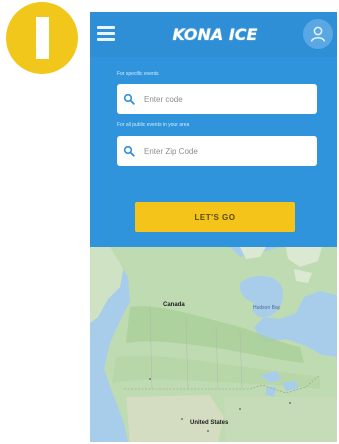 This screenshot has width=339, height=444. Describe the element at coordinates (209, 423) in the screenshot. I see `map-label-united-states: United States` at that location.